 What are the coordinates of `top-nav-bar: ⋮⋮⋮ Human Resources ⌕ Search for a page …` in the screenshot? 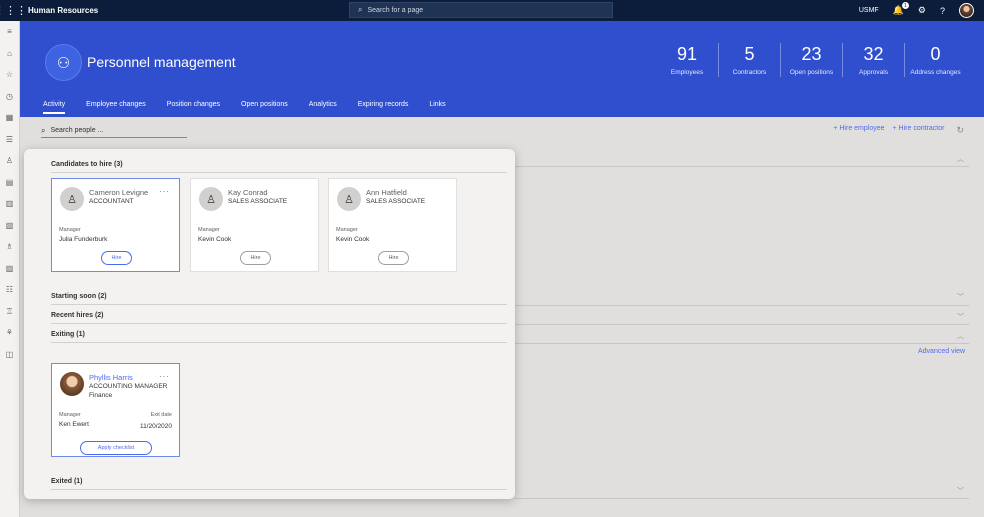 It's located at (492, 10).